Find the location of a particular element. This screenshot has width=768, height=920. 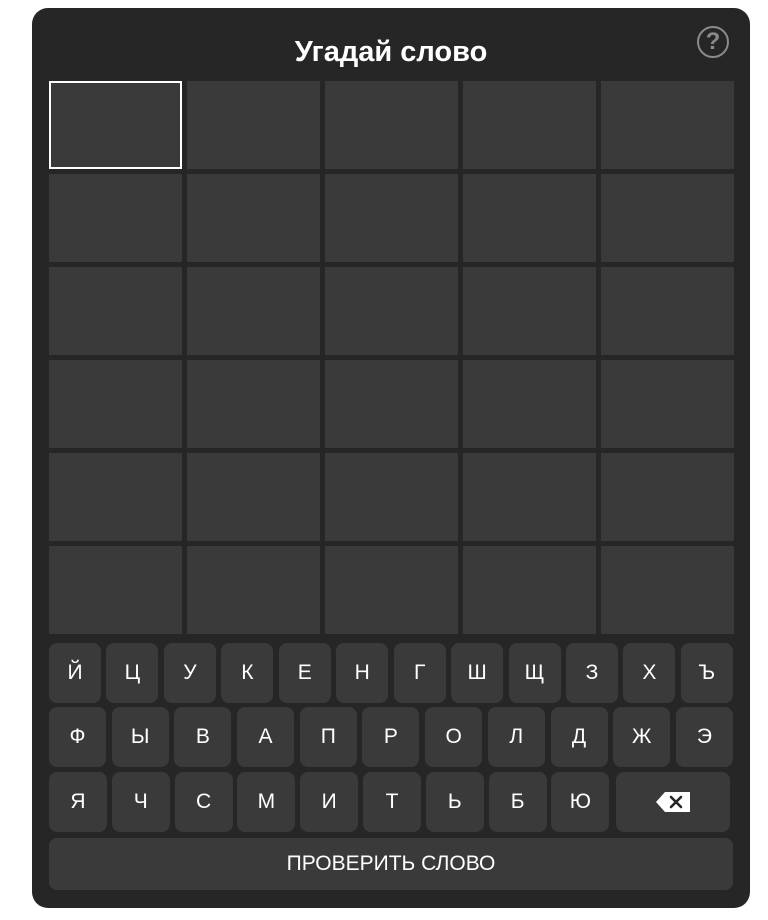

backspace-button is located at coordinates (673, 802).